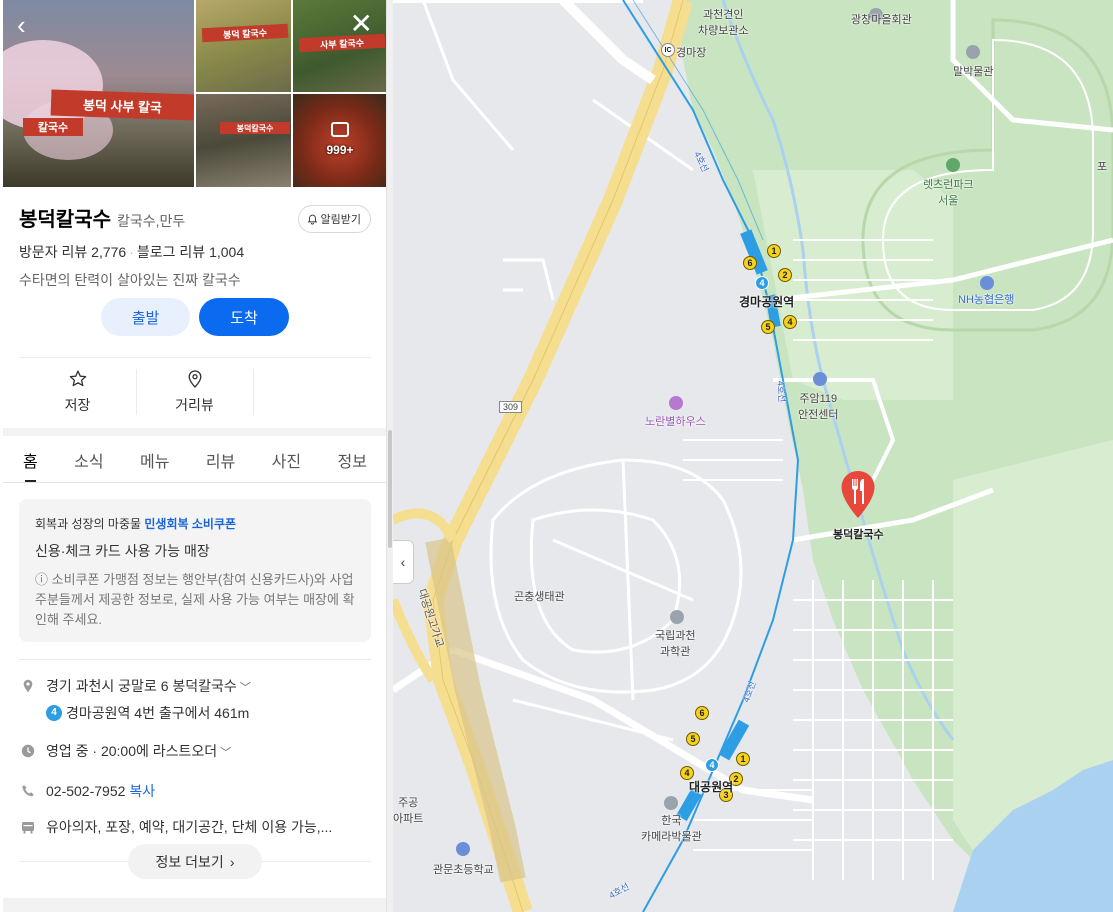 The image size is (1113, 912). I want to click on tab-review: 리뷰, so click(220, 460).